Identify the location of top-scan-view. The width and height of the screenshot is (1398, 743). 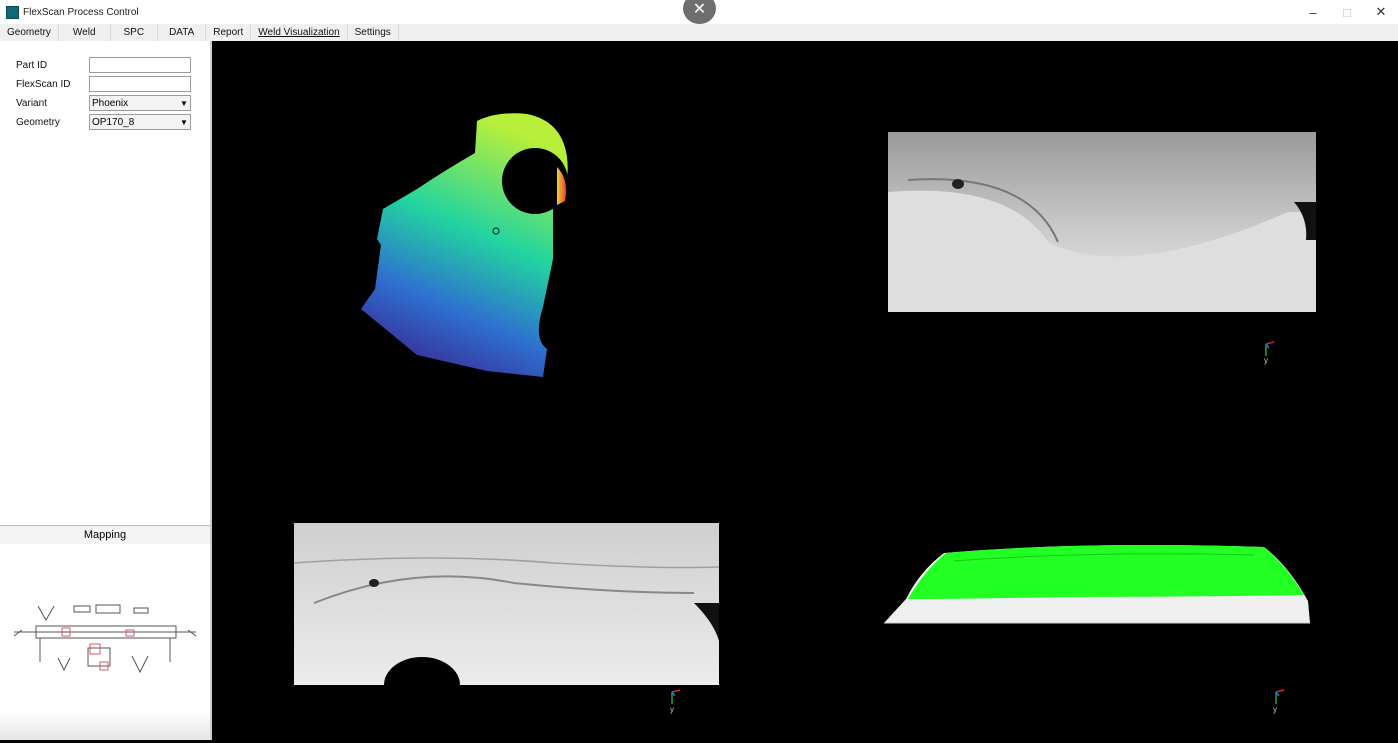
(1102, 222).